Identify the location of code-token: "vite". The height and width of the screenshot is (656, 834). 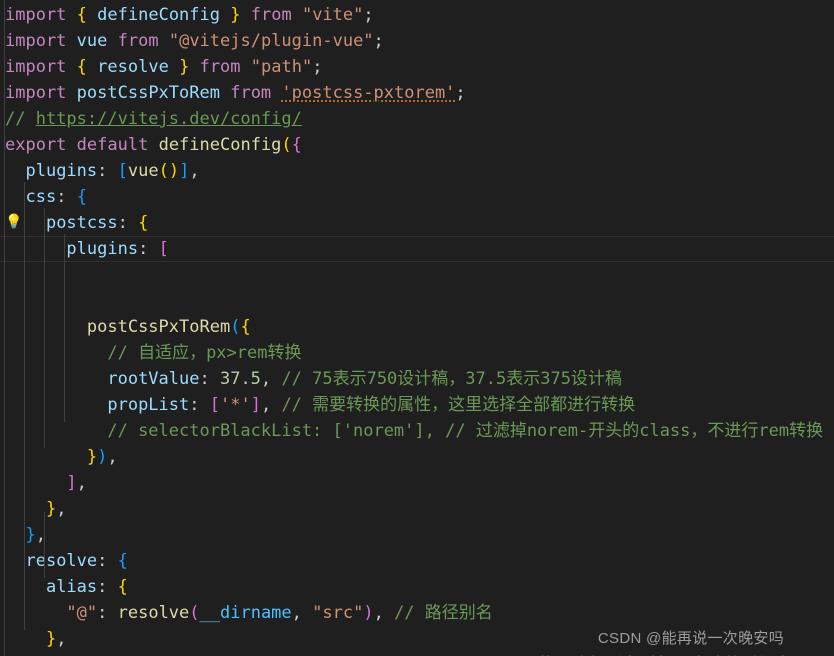
(332, 15).